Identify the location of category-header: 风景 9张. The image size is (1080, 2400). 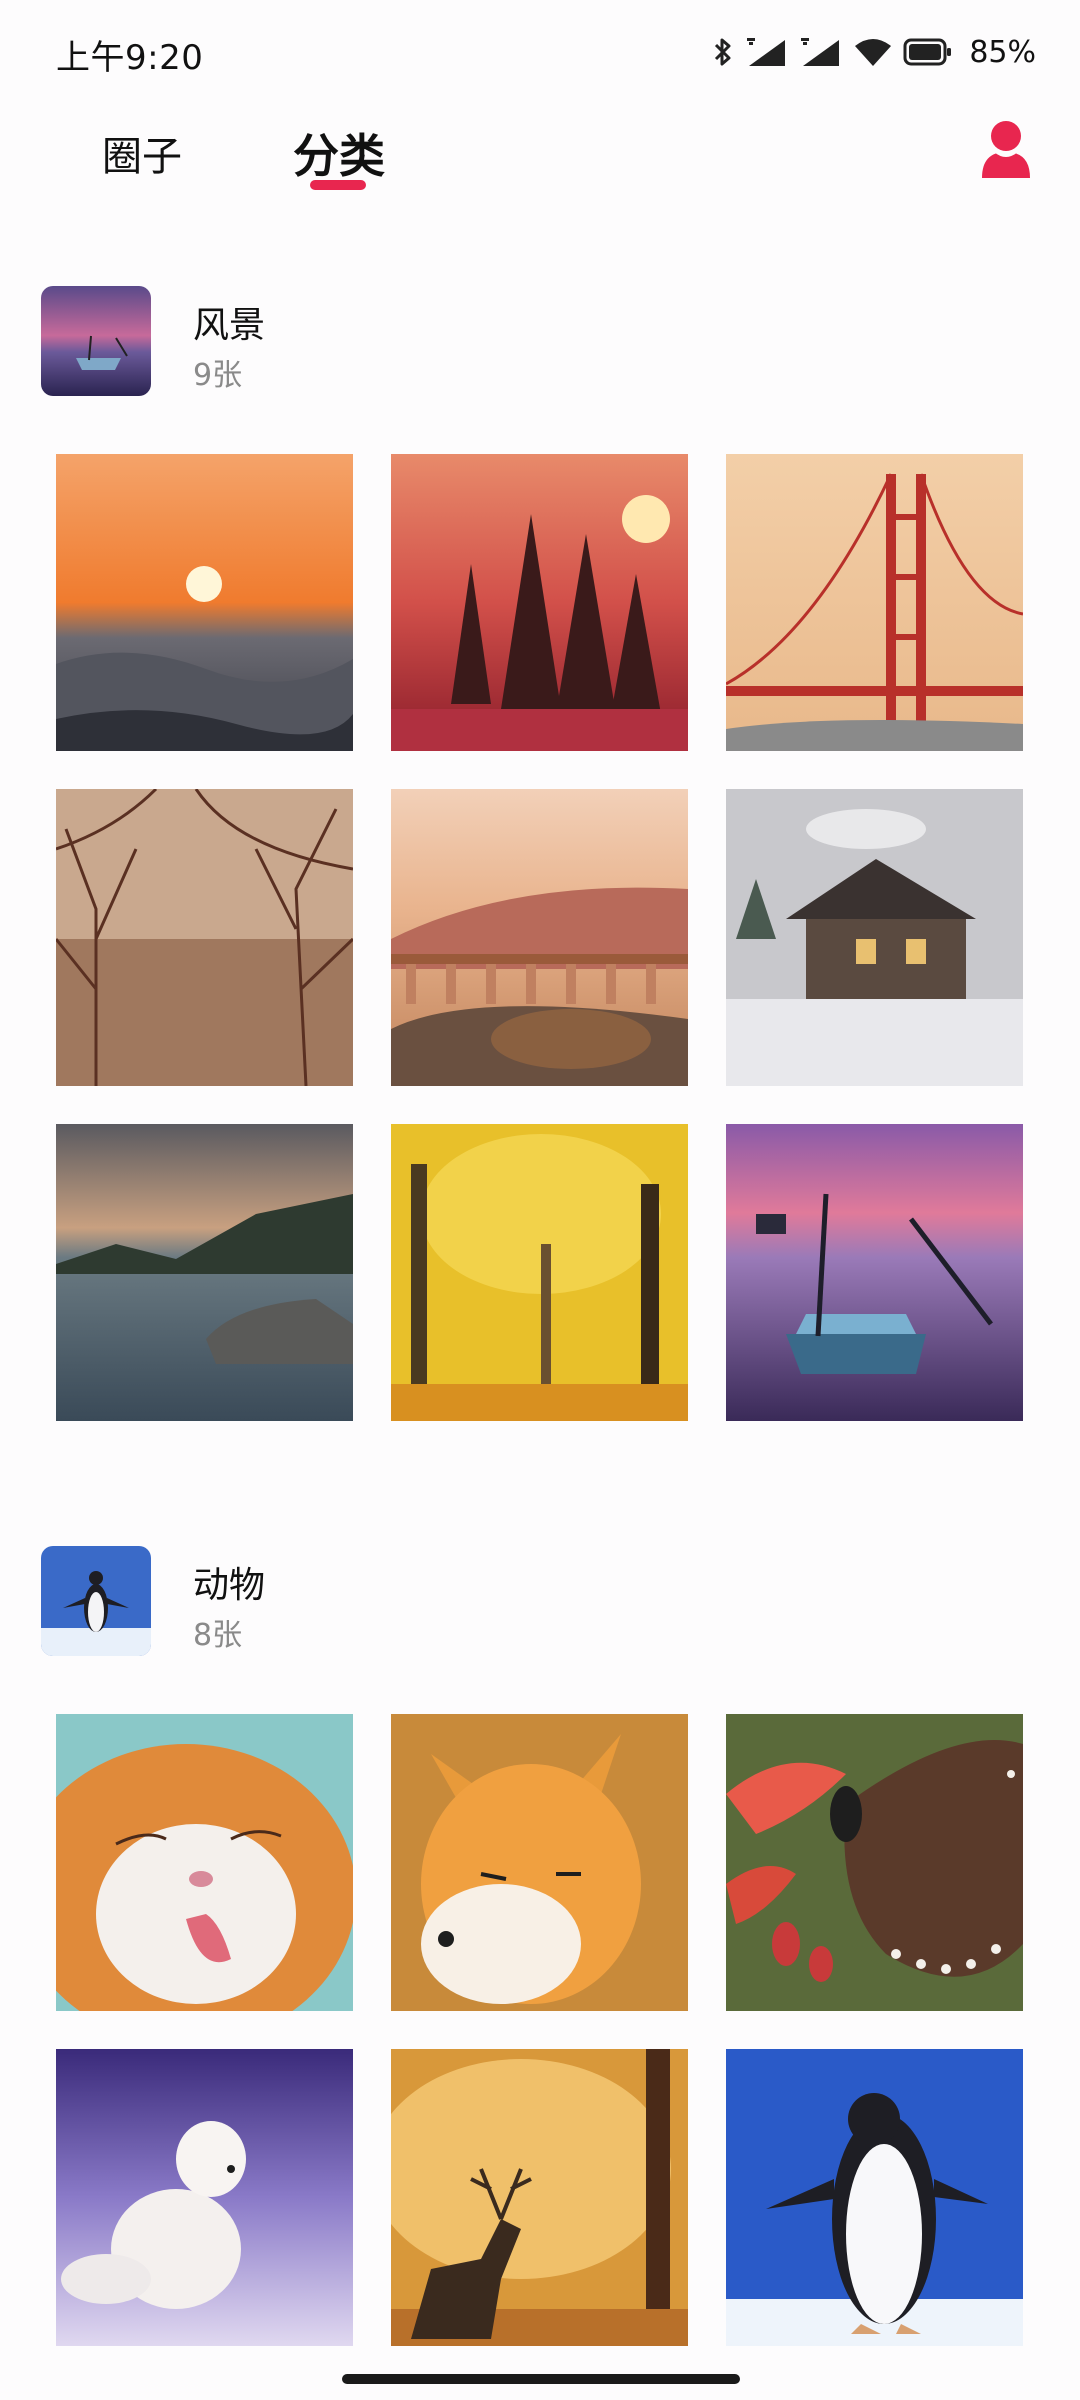
(540, 341).